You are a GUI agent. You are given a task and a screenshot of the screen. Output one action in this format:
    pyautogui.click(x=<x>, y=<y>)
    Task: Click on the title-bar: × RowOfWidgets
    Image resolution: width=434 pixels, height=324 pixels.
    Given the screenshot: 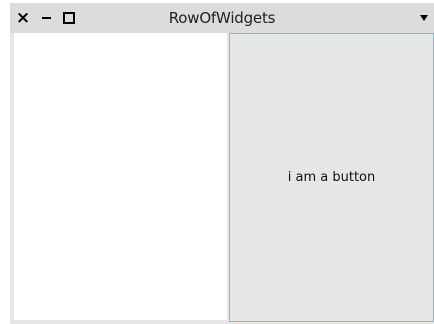 What is the action you would take?
    pyautogui.click(x=222, y=18)
    